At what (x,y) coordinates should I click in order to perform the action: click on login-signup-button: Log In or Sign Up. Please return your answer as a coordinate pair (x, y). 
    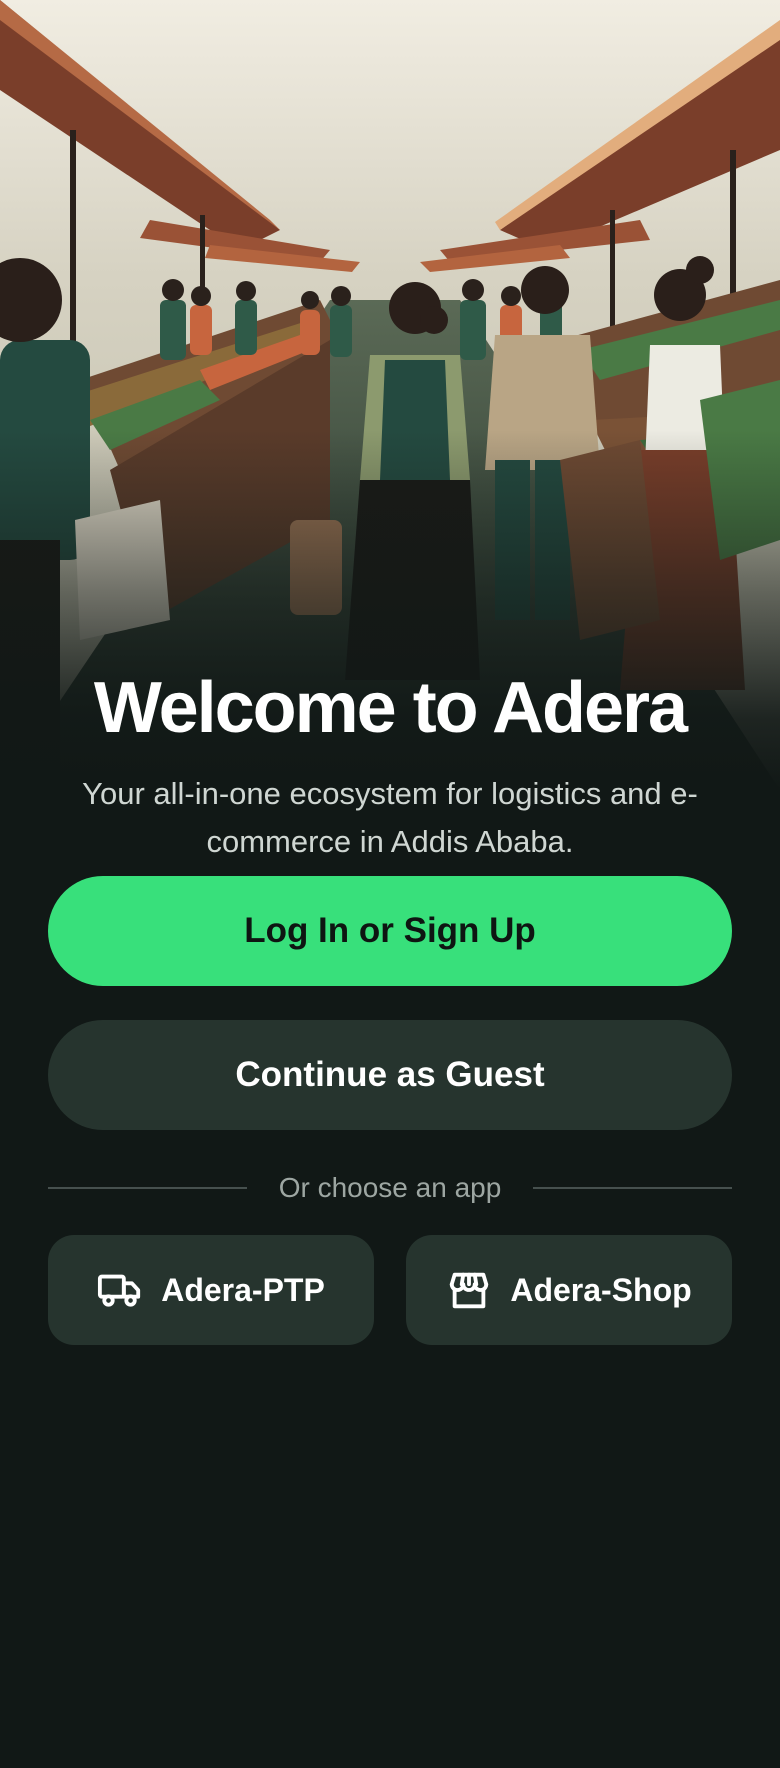
    Looking at the image, I should click on (390, 931).